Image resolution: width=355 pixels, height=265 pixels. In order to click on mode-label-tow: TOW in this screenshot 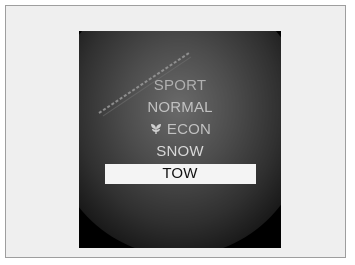, I will do `click(180, 173)`.